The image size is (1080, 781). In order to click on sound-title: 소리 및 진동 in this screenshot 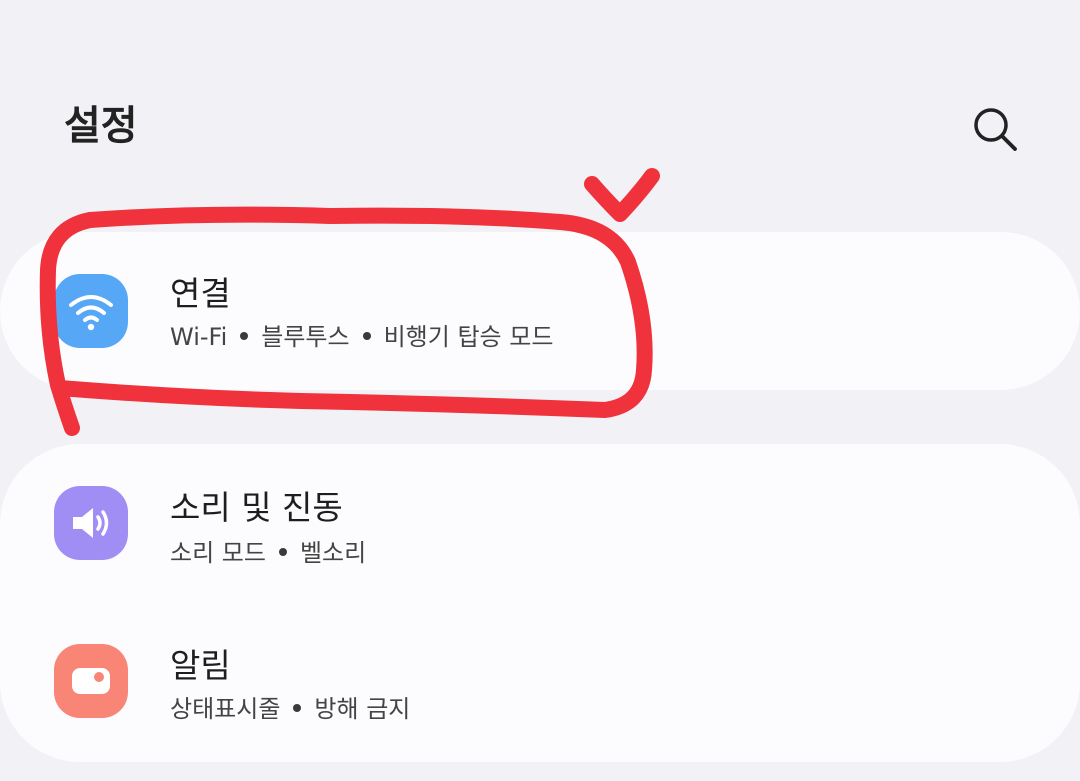, I will do `click(256, 507)`.